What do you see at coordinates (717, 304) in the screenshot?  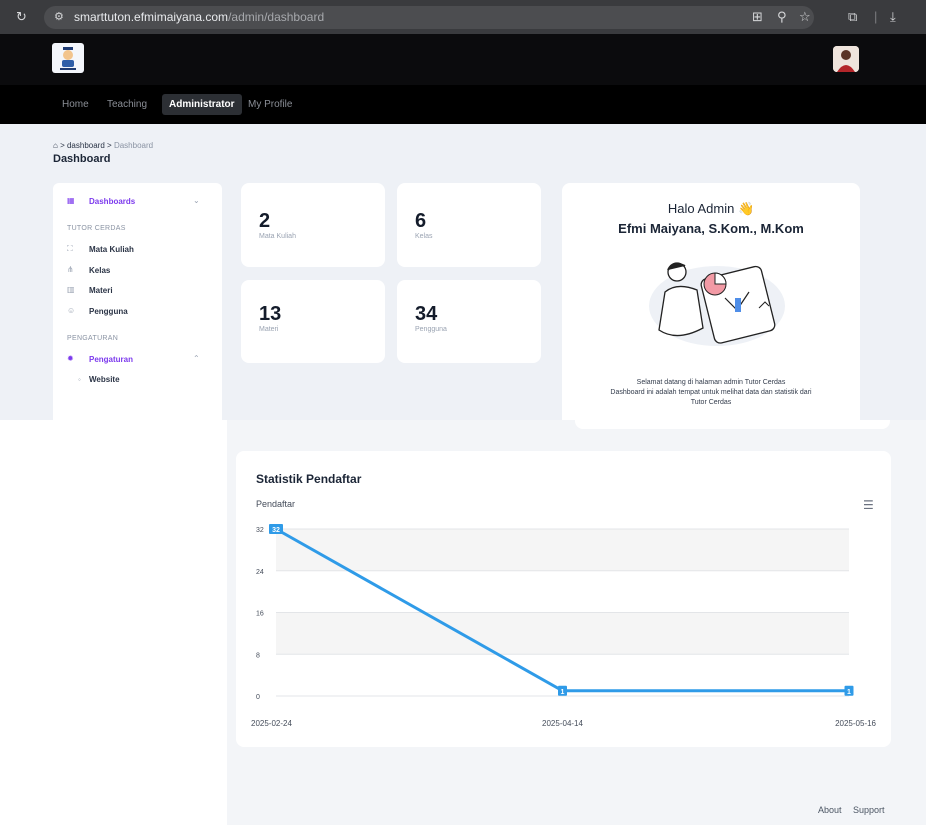 I see `welcome-illustration` at bounding box center [717, 304].